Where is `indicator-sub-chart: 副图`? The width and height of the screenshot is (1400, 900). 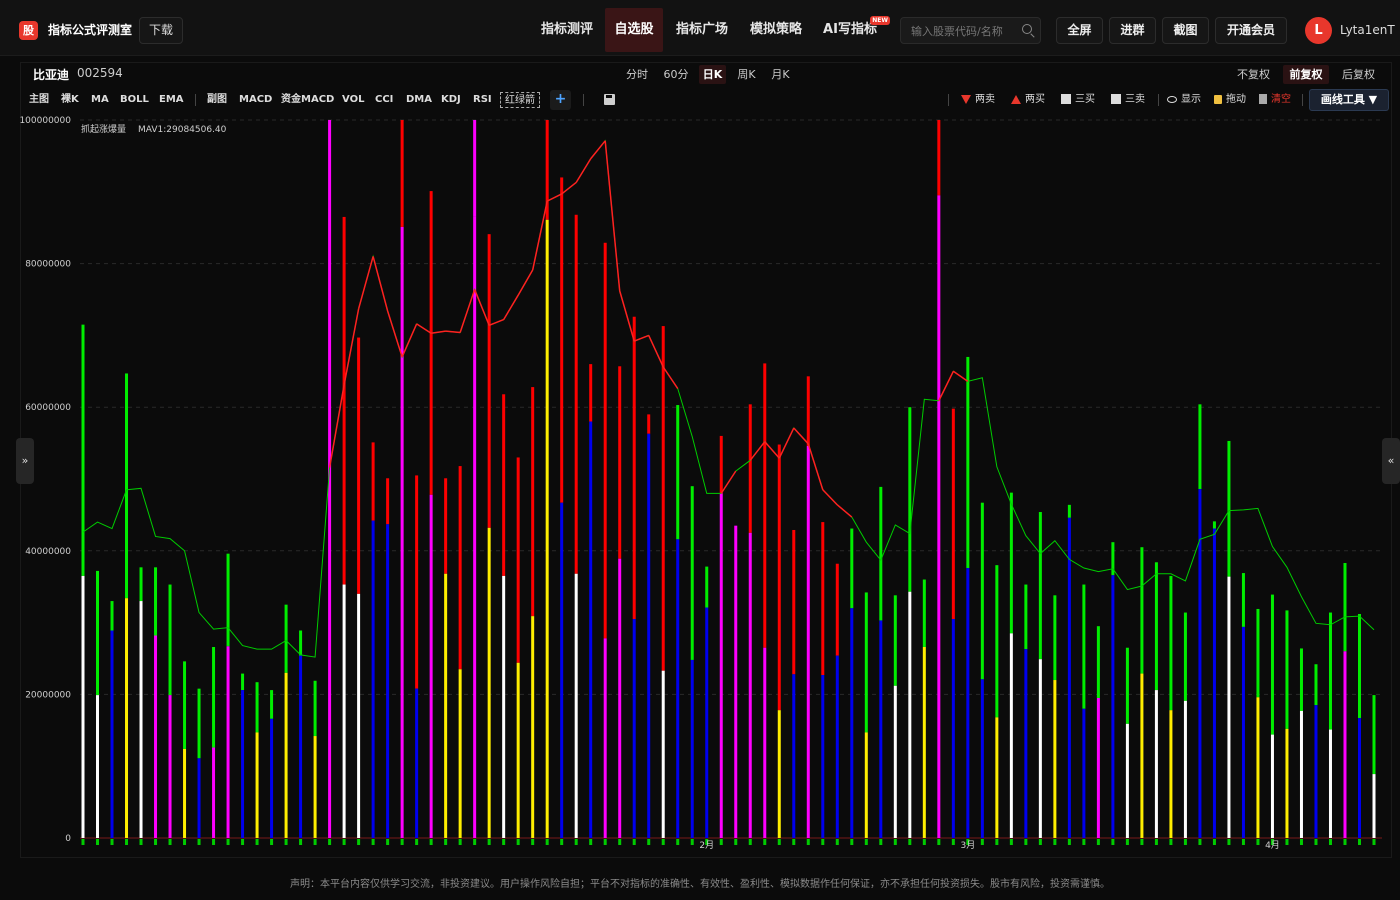
indicator-sub-chart: 副图 is located at coordinates (217, 100).